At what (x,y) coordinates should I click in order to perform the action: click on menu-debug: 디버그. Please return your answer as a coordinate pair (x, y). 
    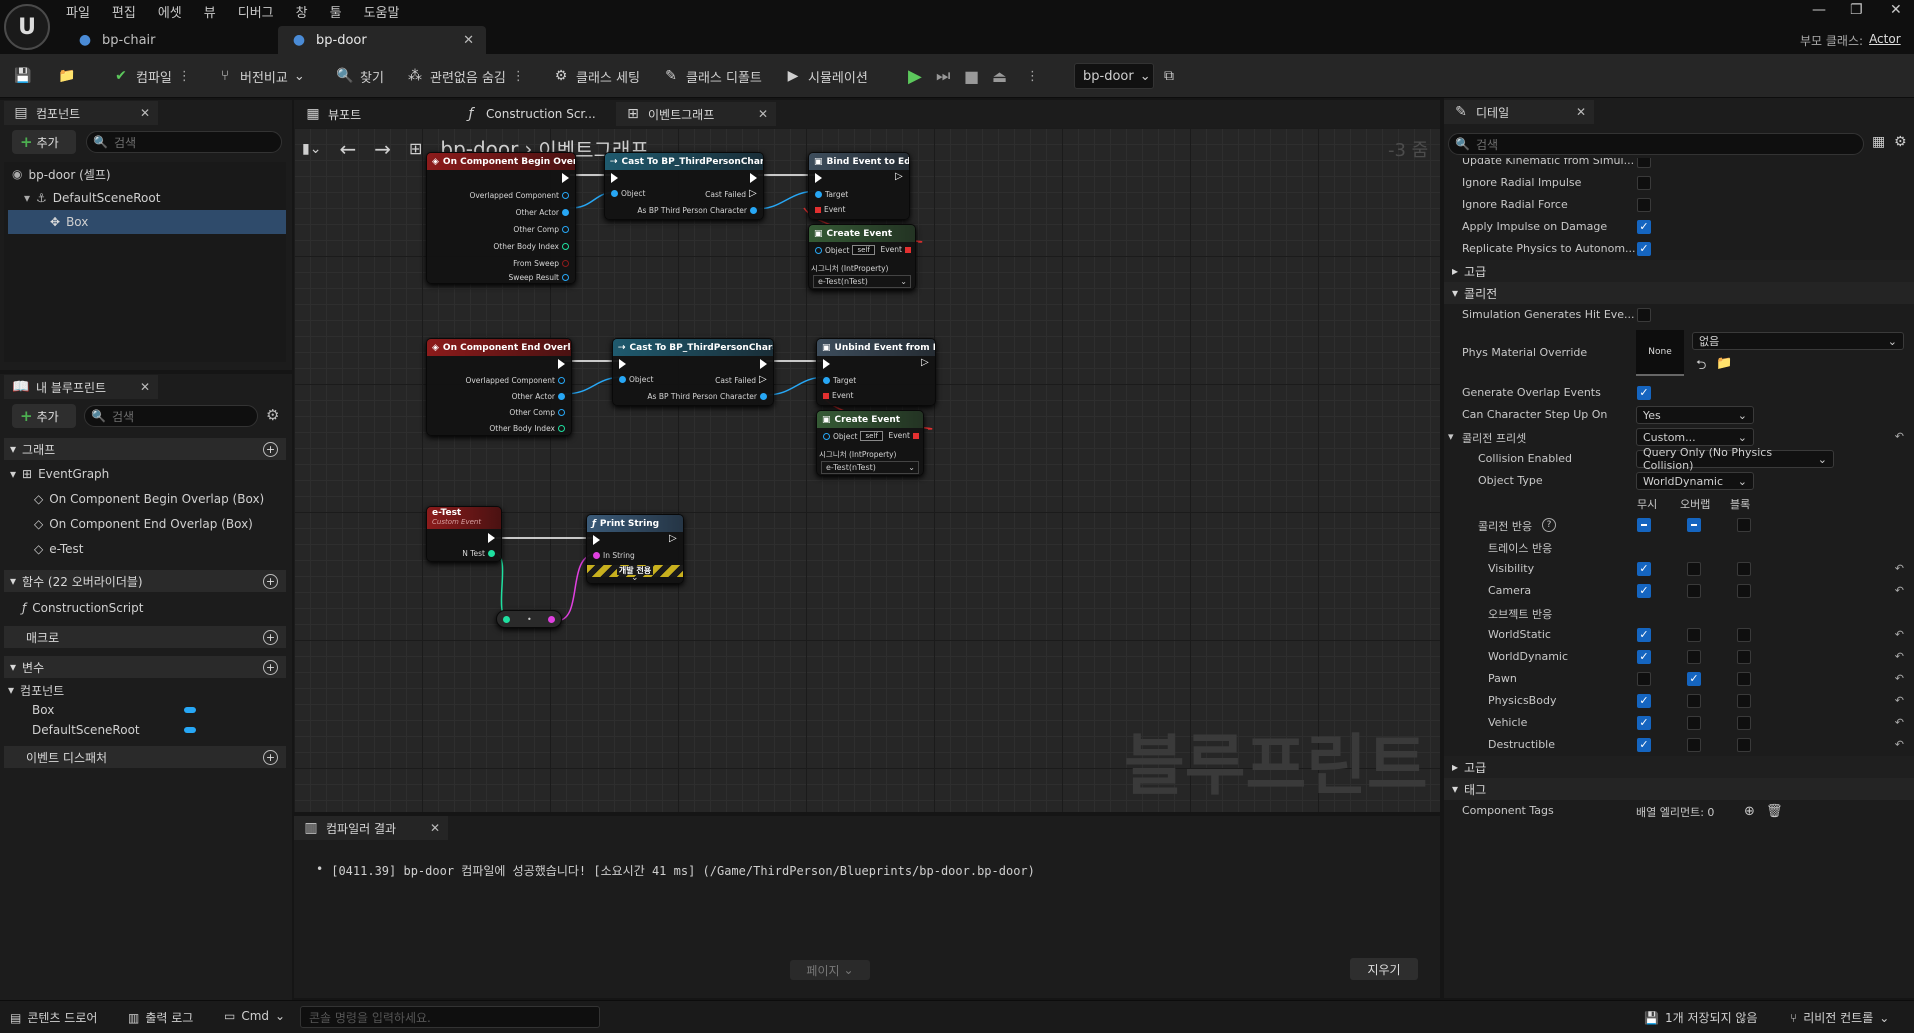
    Looking at the image, I should click on (256, 12).